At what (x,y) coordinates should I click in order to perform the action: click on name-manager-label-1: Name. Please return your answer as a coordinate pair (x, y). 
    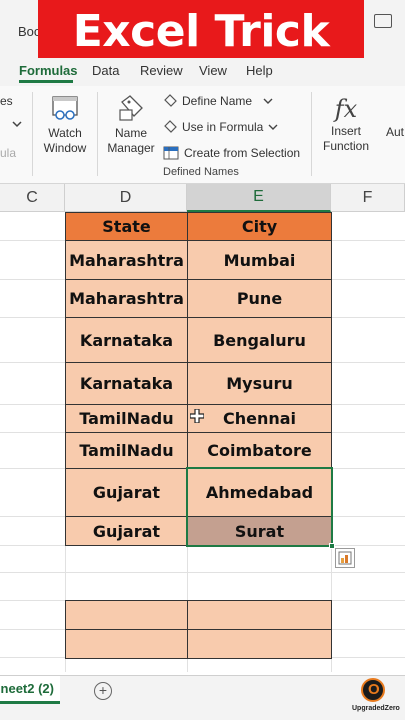
    Looking at the image, I should click on (130, 133).